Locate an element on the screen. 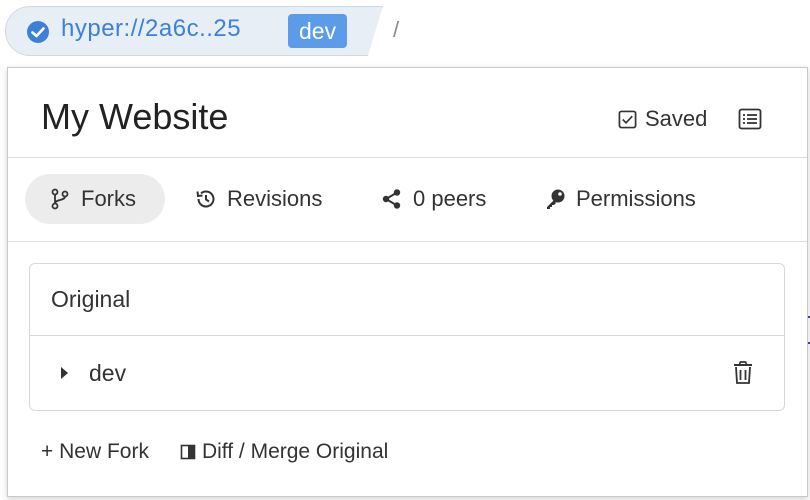 The image size is (810, 500). panel-footer: + New Fork Diff / Merge Original is located at coordinates (214, 452).